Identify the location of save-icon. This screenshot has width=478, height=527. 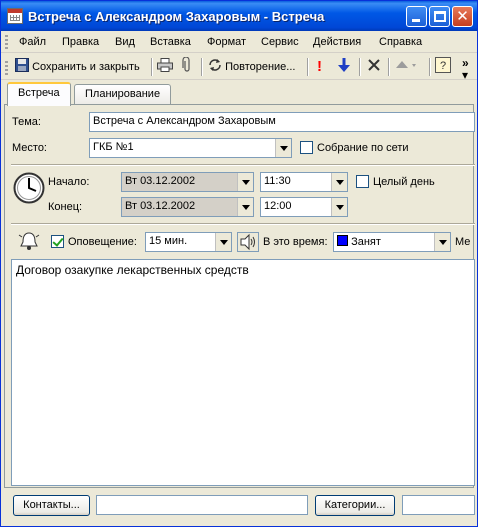
(22, 65).